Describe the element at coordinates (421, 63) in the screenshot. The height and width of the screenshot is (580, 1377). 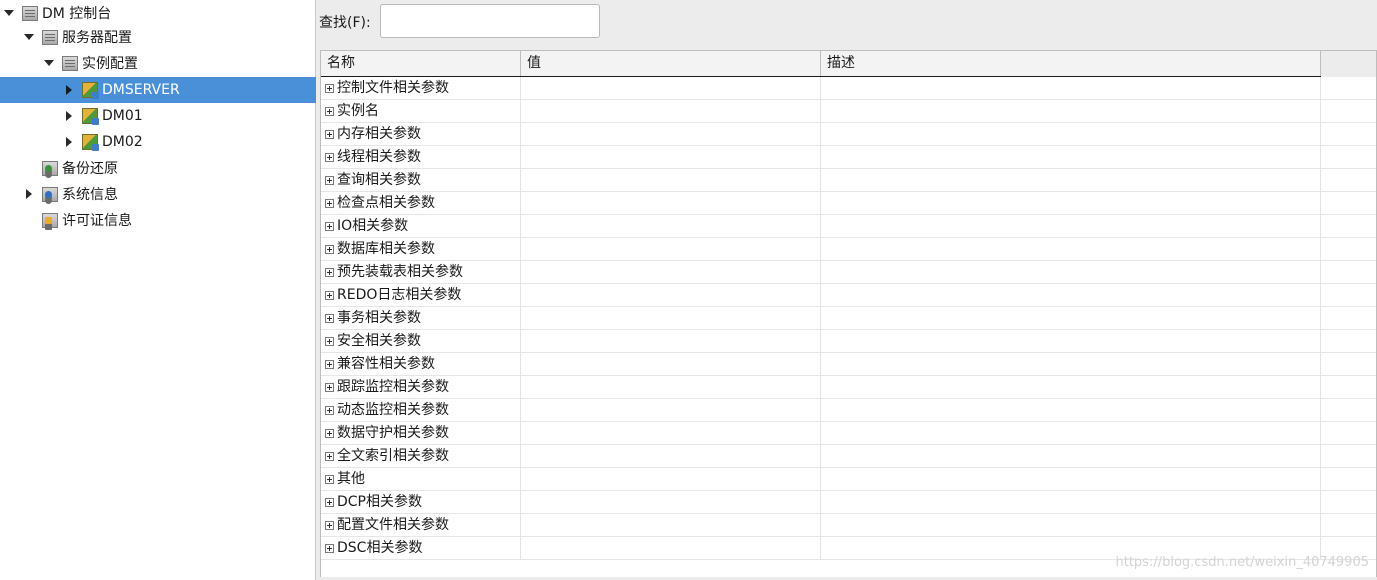
I see `column-header-name: 名称` at that location.